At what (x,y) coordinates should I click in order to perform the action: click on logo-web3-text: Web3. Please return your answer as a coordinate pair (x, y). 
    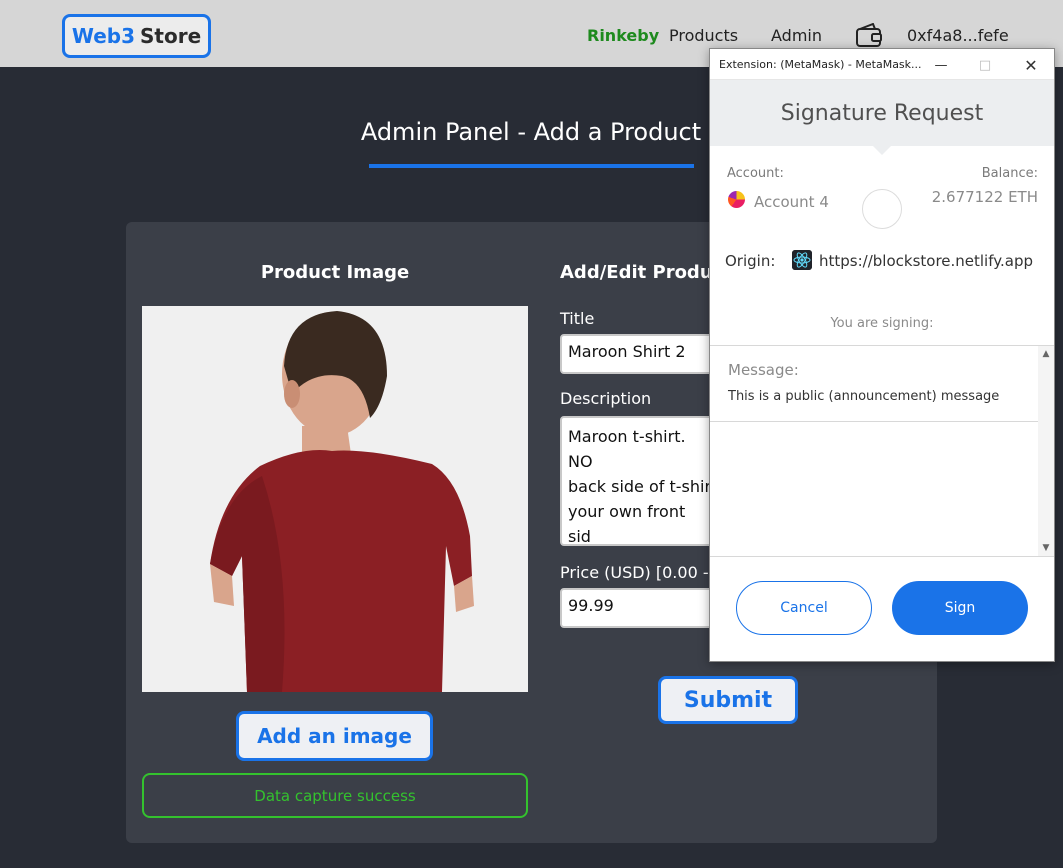
    Looking at the image, I should click on (103, 36).